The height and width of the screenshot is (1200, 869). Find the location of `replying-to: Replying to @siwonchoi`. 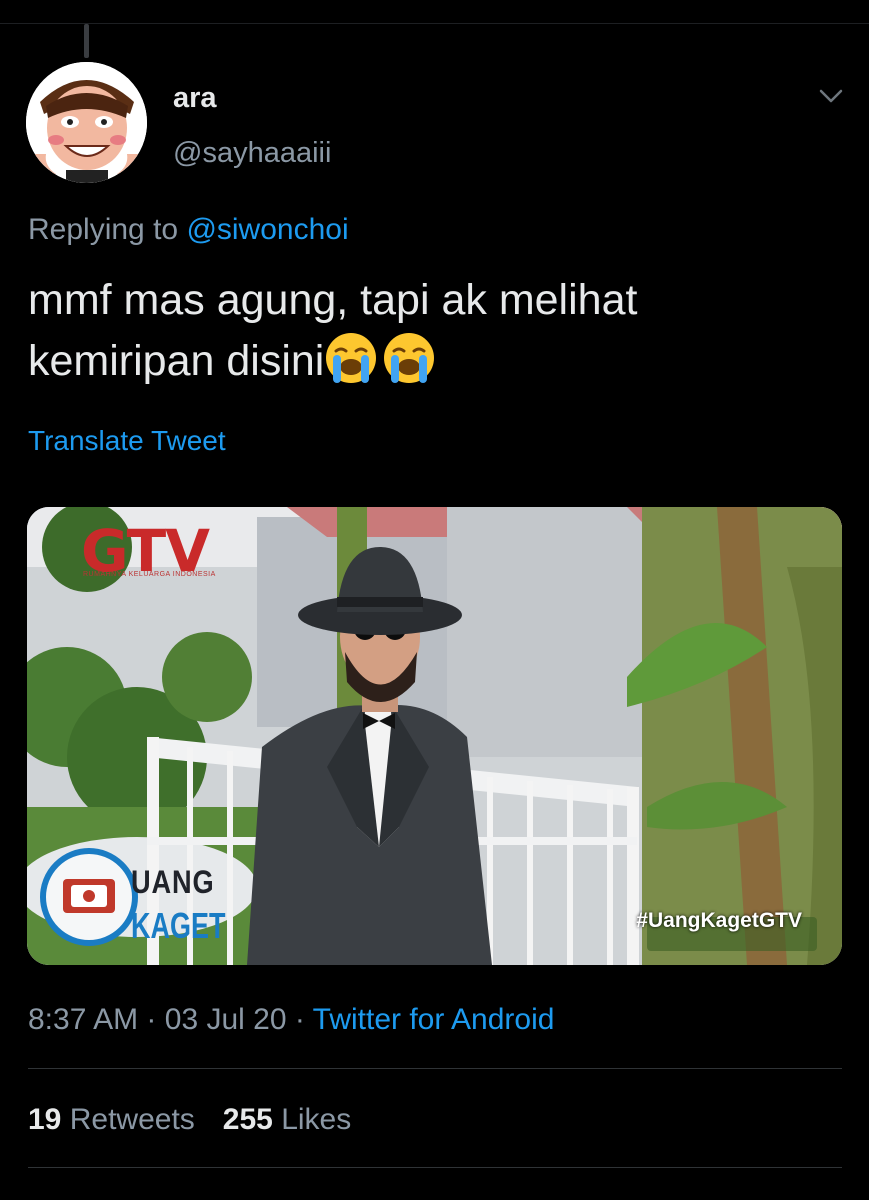

replying-to: Replying to @siwonchoi is located at coordinates (188, 230).